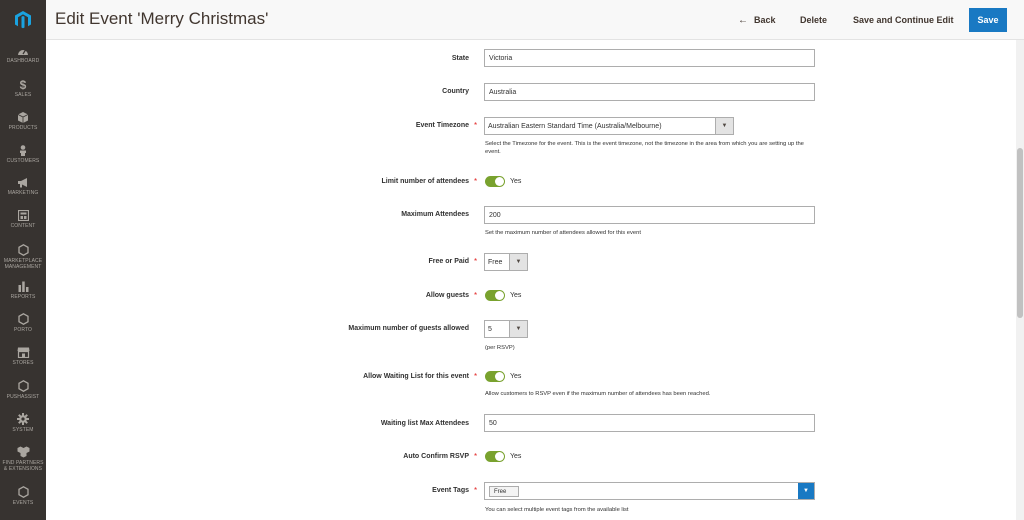 Image resolution: width=1024 pixels, height=520 pixels. What do you see at coordinates (23, 154) in the screenshot?
I see `nav-customers: CUSTOMERS` at bounding box center [23, 154].